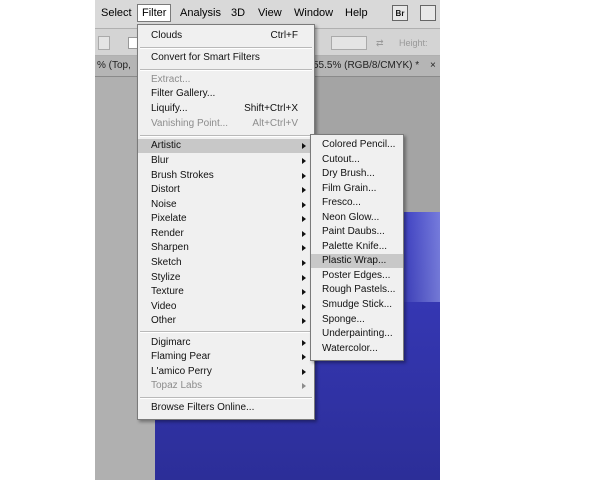 The width and height of the screenshot is (600, 480). What do you see at coordinates (226, 205) in the screenshot?
I see `menu-item-noise: Noise` at bounding box center [226, 205].